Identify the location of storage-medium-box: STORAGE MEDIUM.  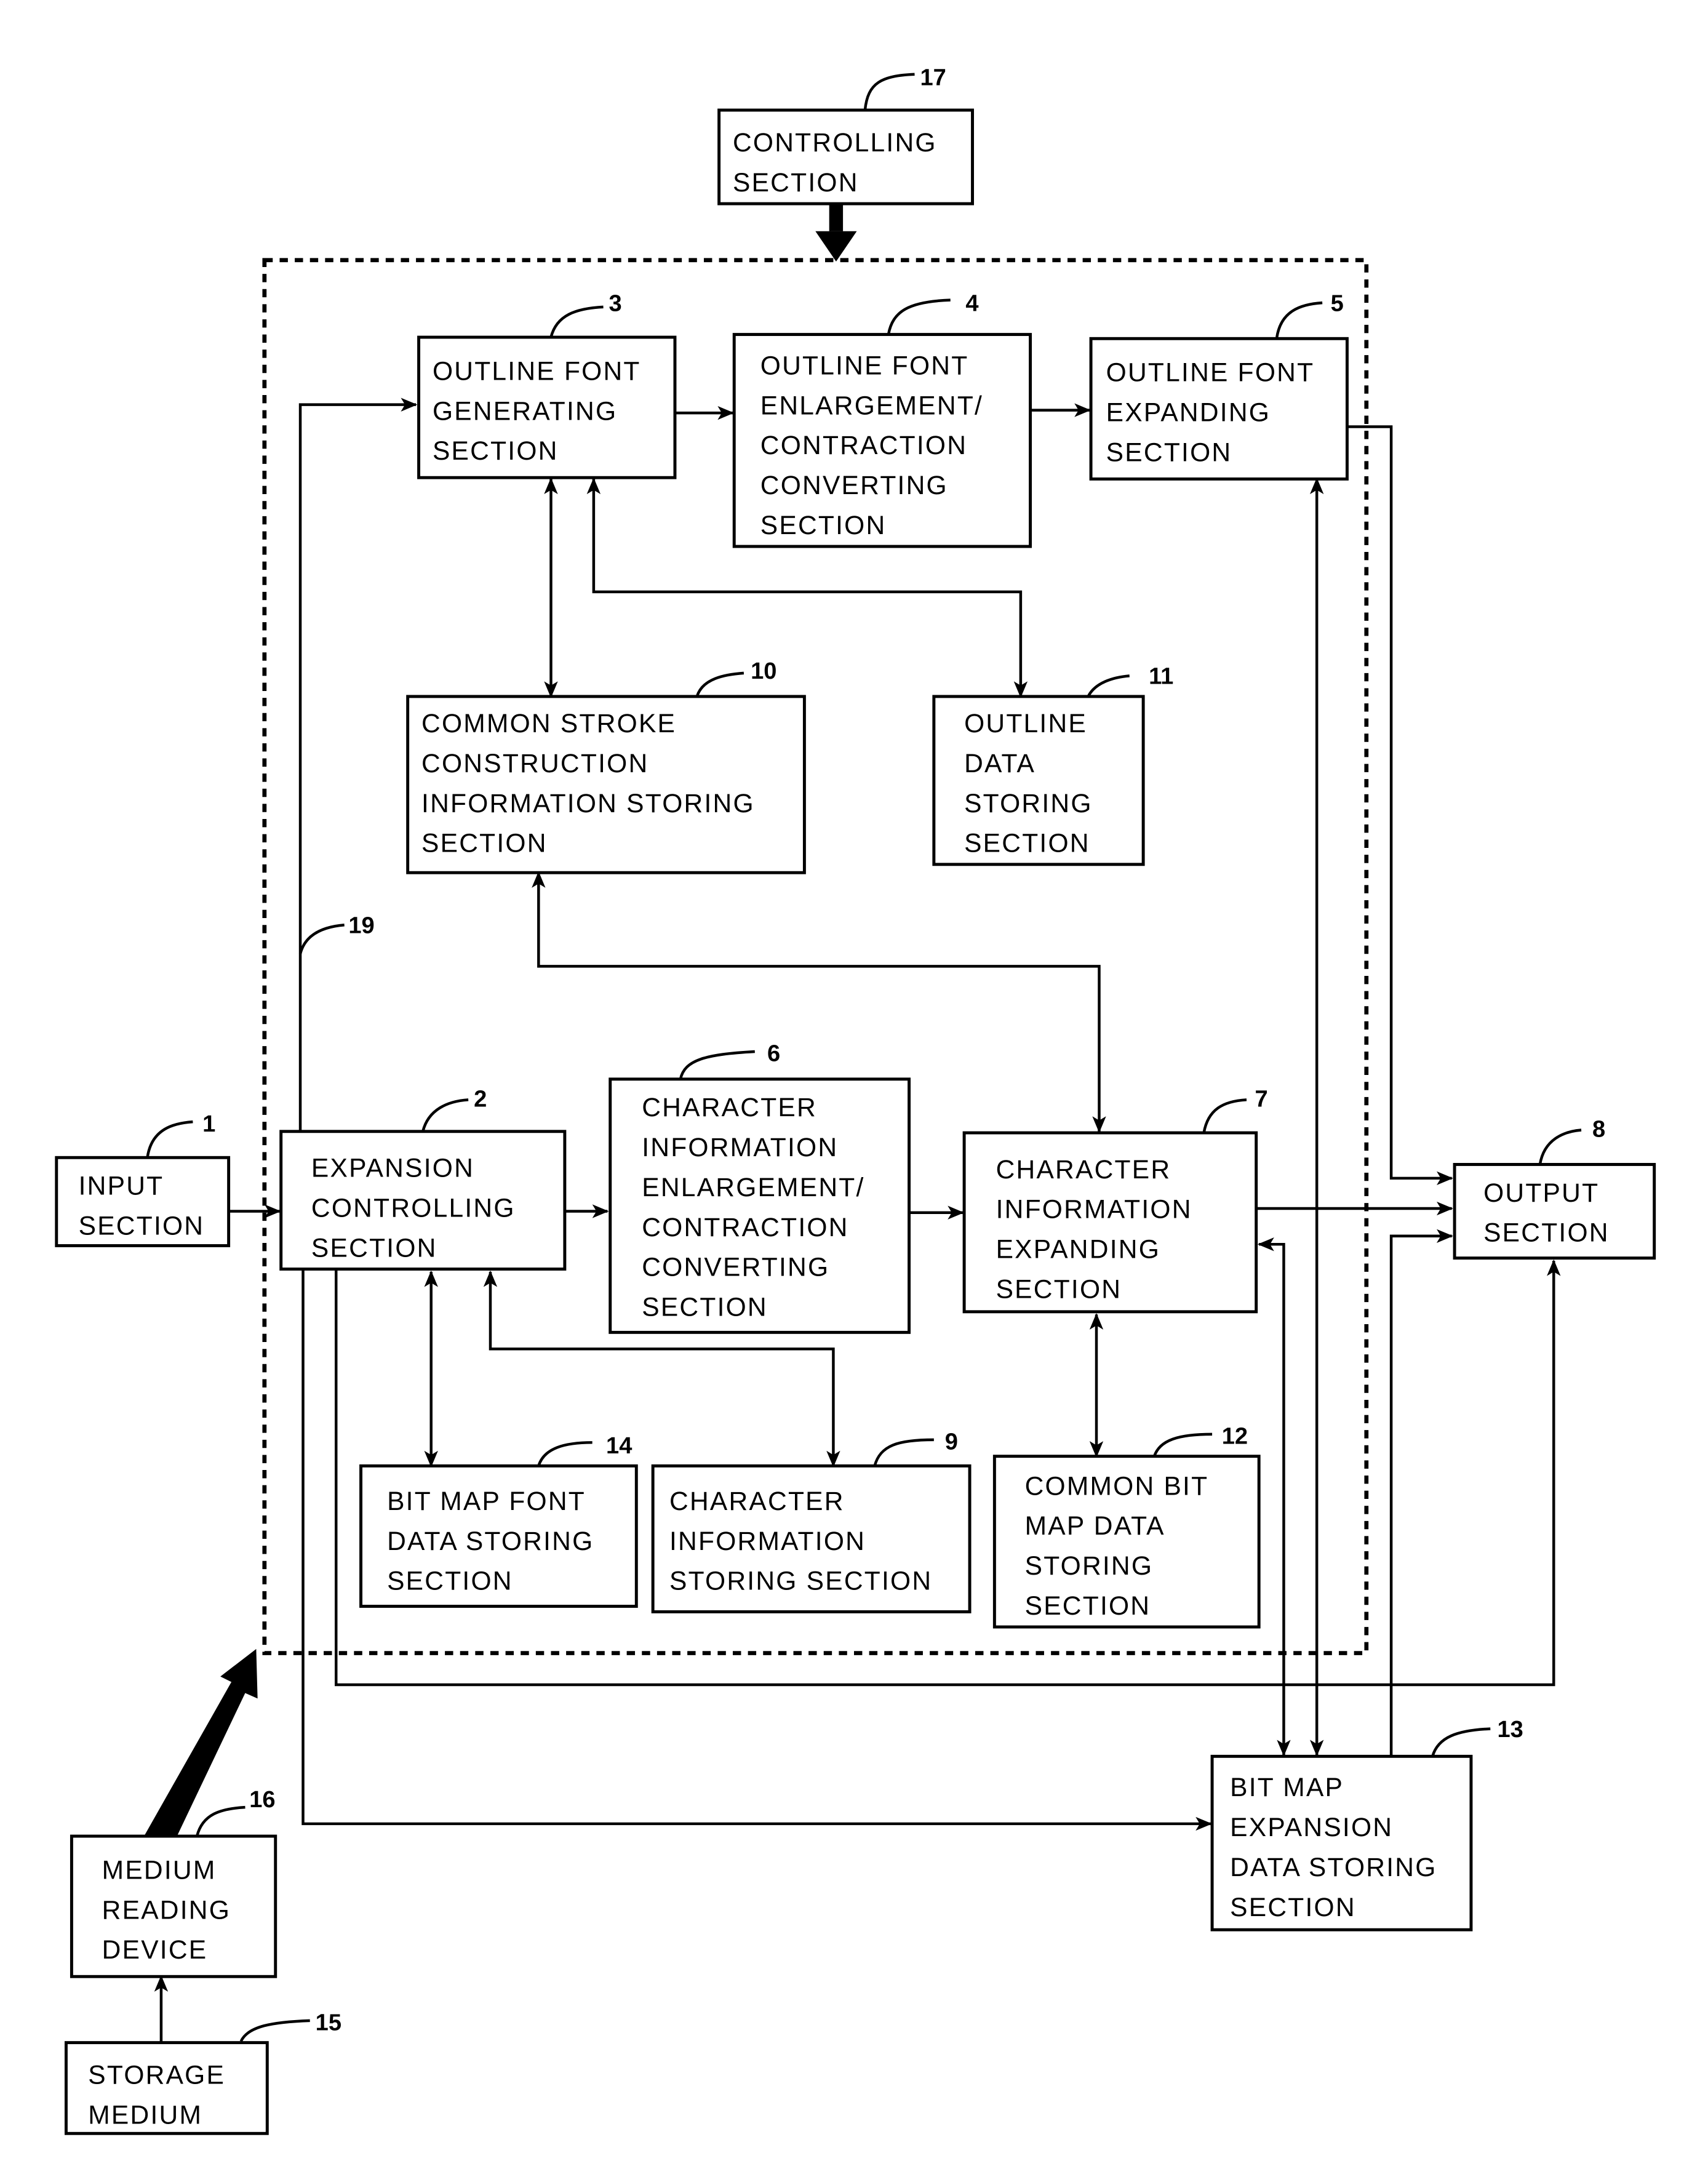
(166, 2088).